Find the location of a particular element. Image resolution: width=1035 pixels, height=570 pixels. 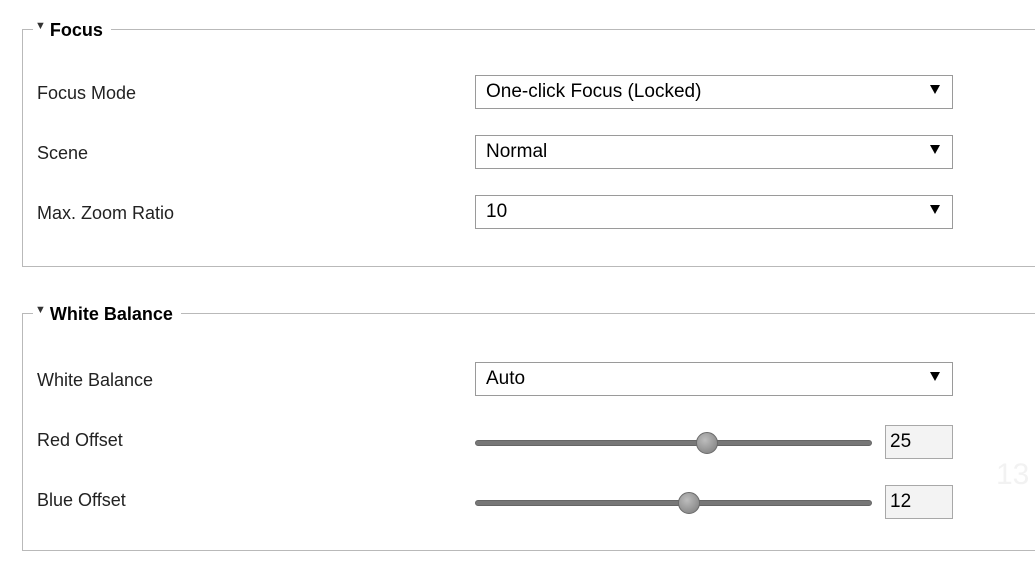

blue-offset-slider is located at coordinates (673, 503).